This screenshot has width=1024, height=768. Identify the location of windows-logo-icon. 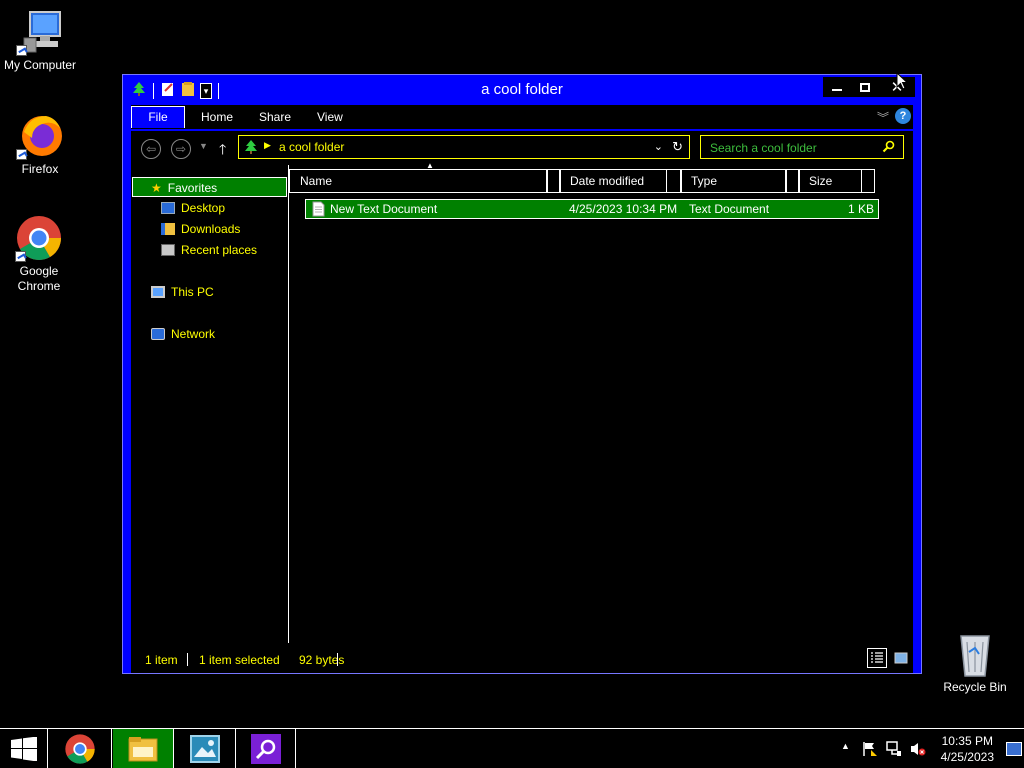
(23, 749).